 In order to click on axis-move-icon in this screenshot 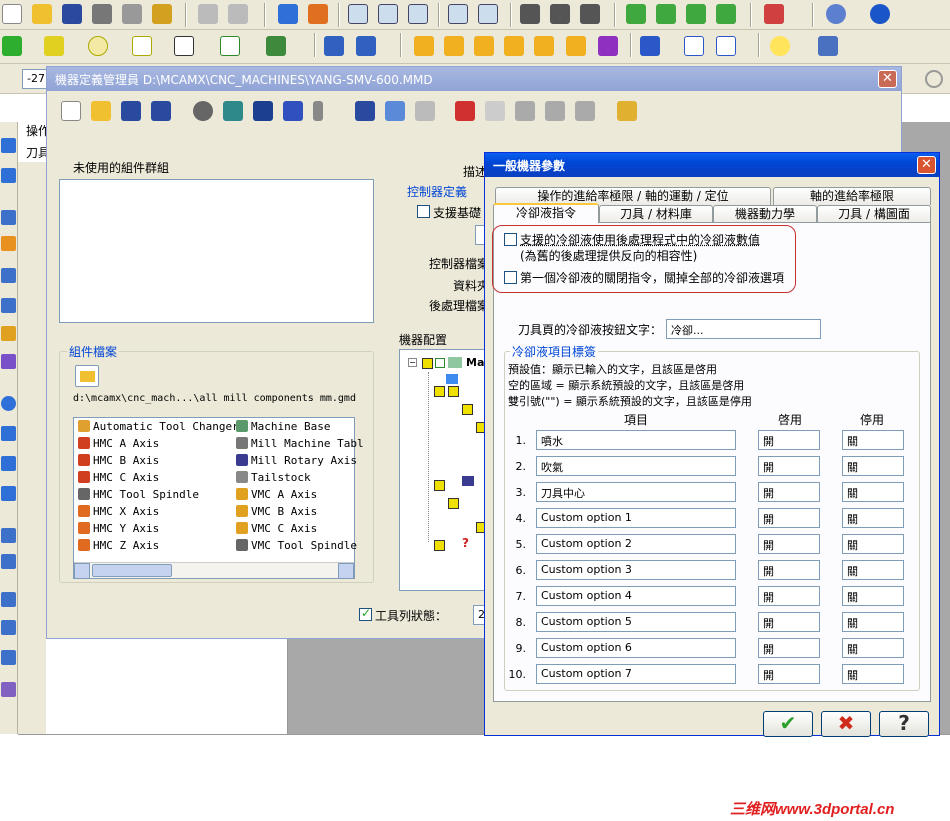, I will do `click(8, 599)`.